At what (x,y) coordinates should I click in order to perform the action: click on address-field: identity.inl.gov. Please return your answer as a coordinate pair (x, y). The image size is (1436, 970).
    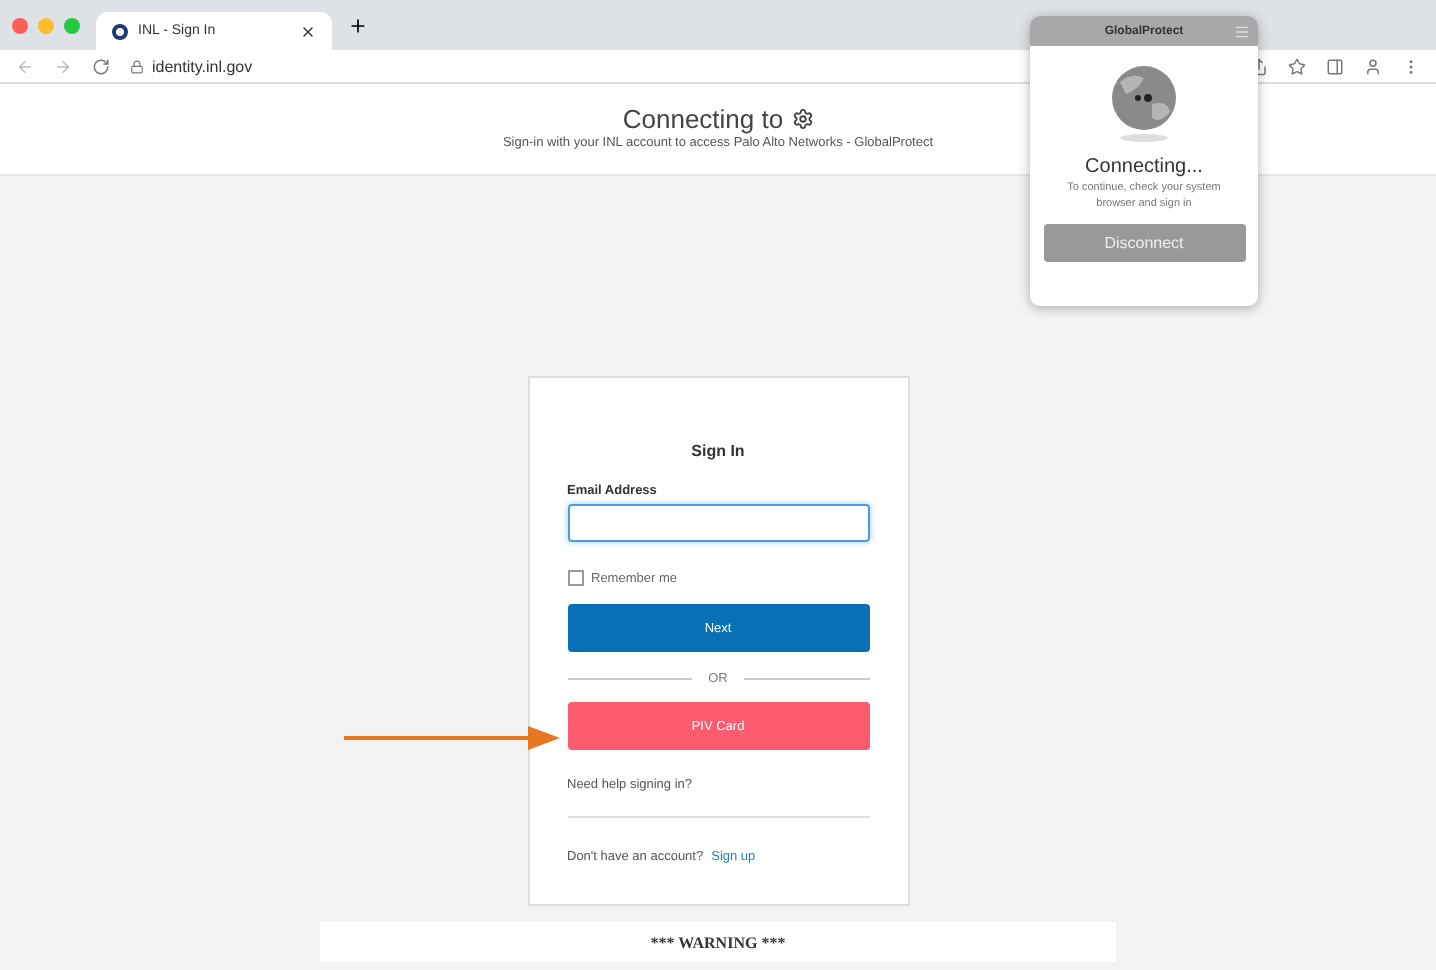
    Looking at the image, I should click on (202, 66).